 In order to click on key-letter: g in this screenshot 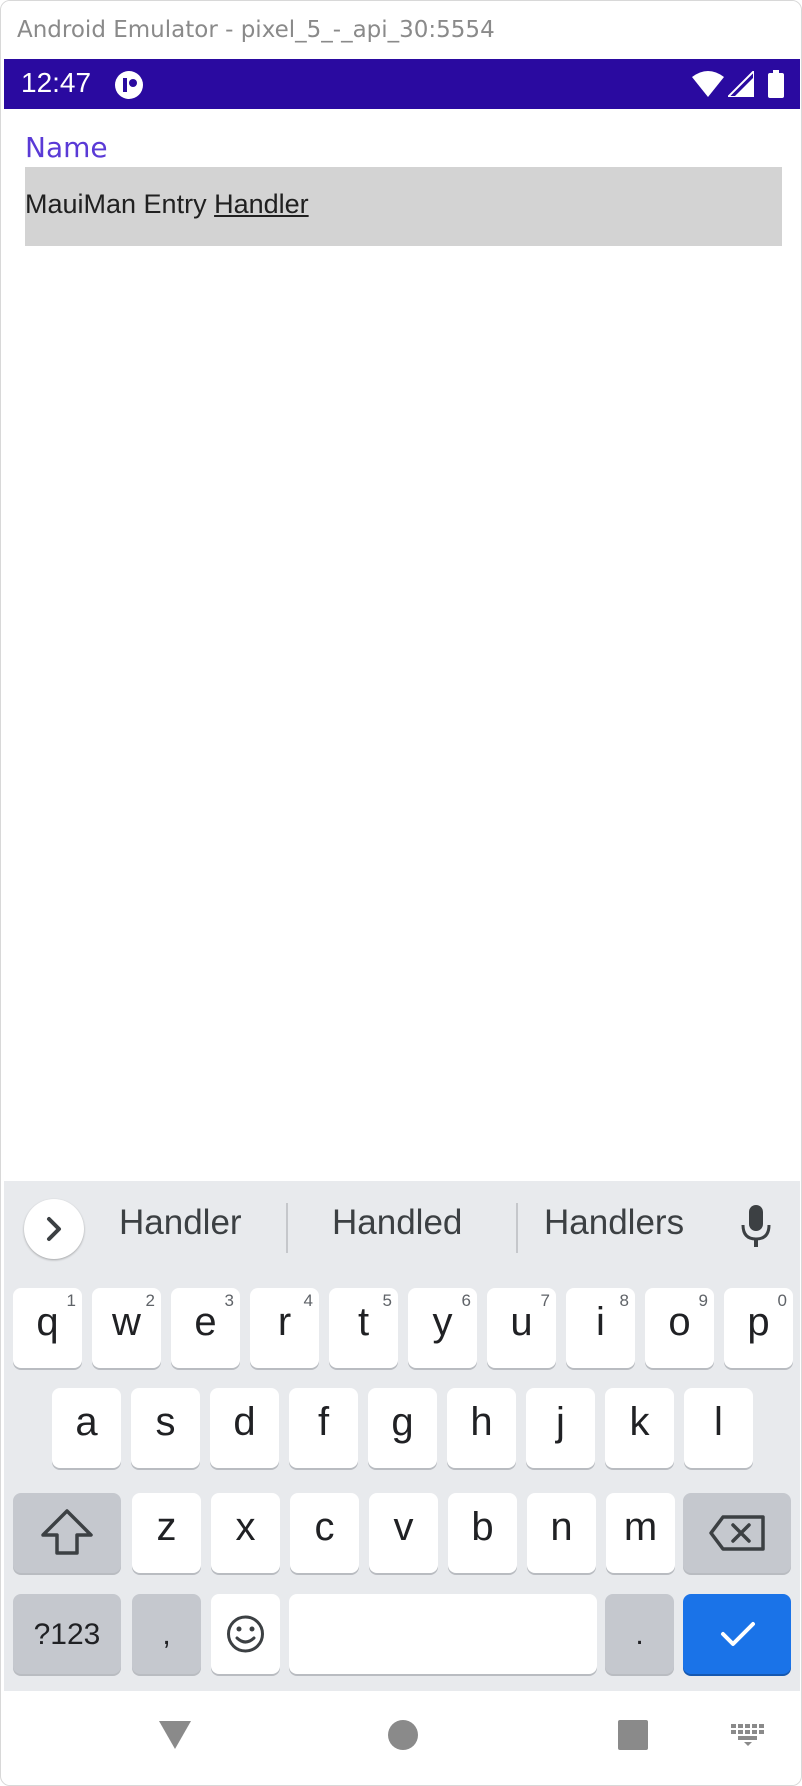, I will do `click(402, 1422)`.